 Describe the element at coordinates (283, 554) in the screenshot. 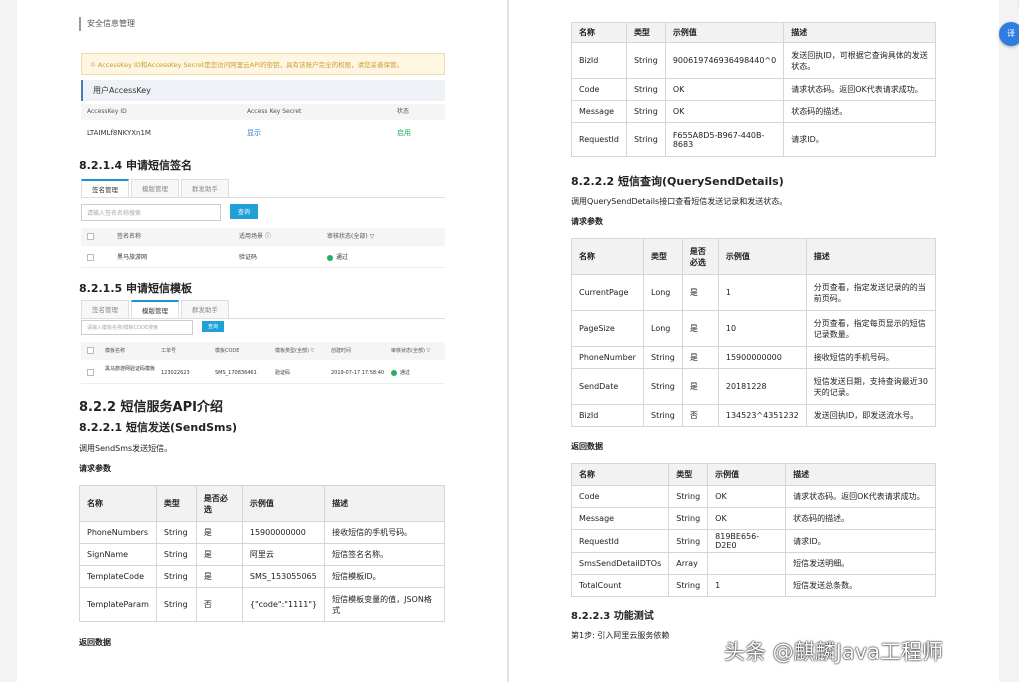

I see `table-cell: 阿里云` at that location.